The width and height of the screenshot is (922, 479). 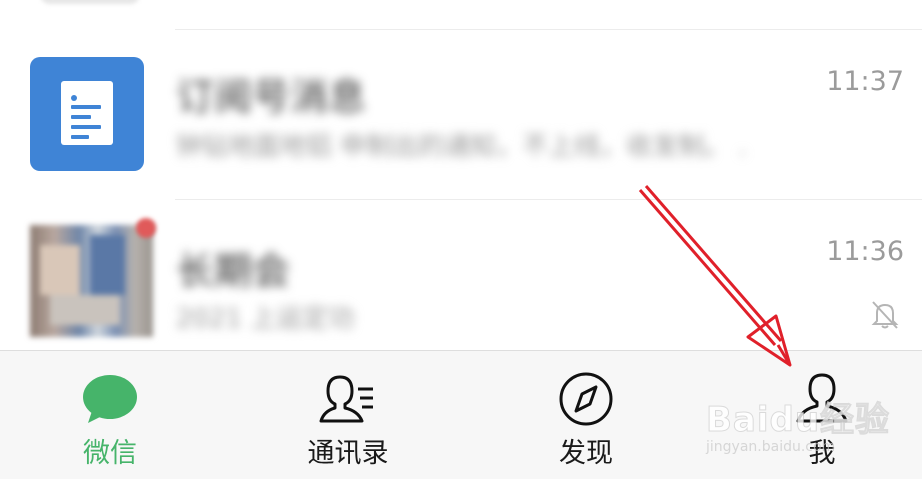 What do you see at coordinates (110, 399) in the screenshot?
I see `chat-bubble-icon` at bounding box center [110, 399].